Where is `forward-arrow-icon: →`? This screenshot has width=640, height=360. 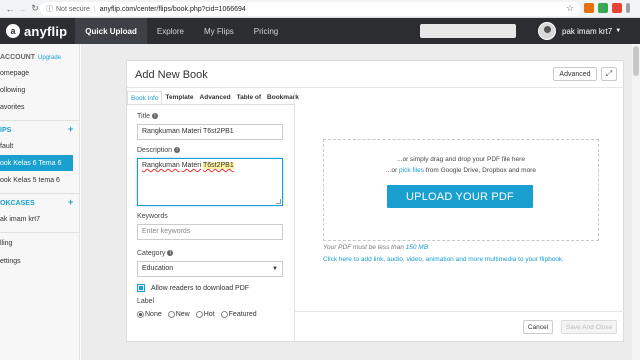
forward-arrow-icon: → is located at coordinates (22, 9).